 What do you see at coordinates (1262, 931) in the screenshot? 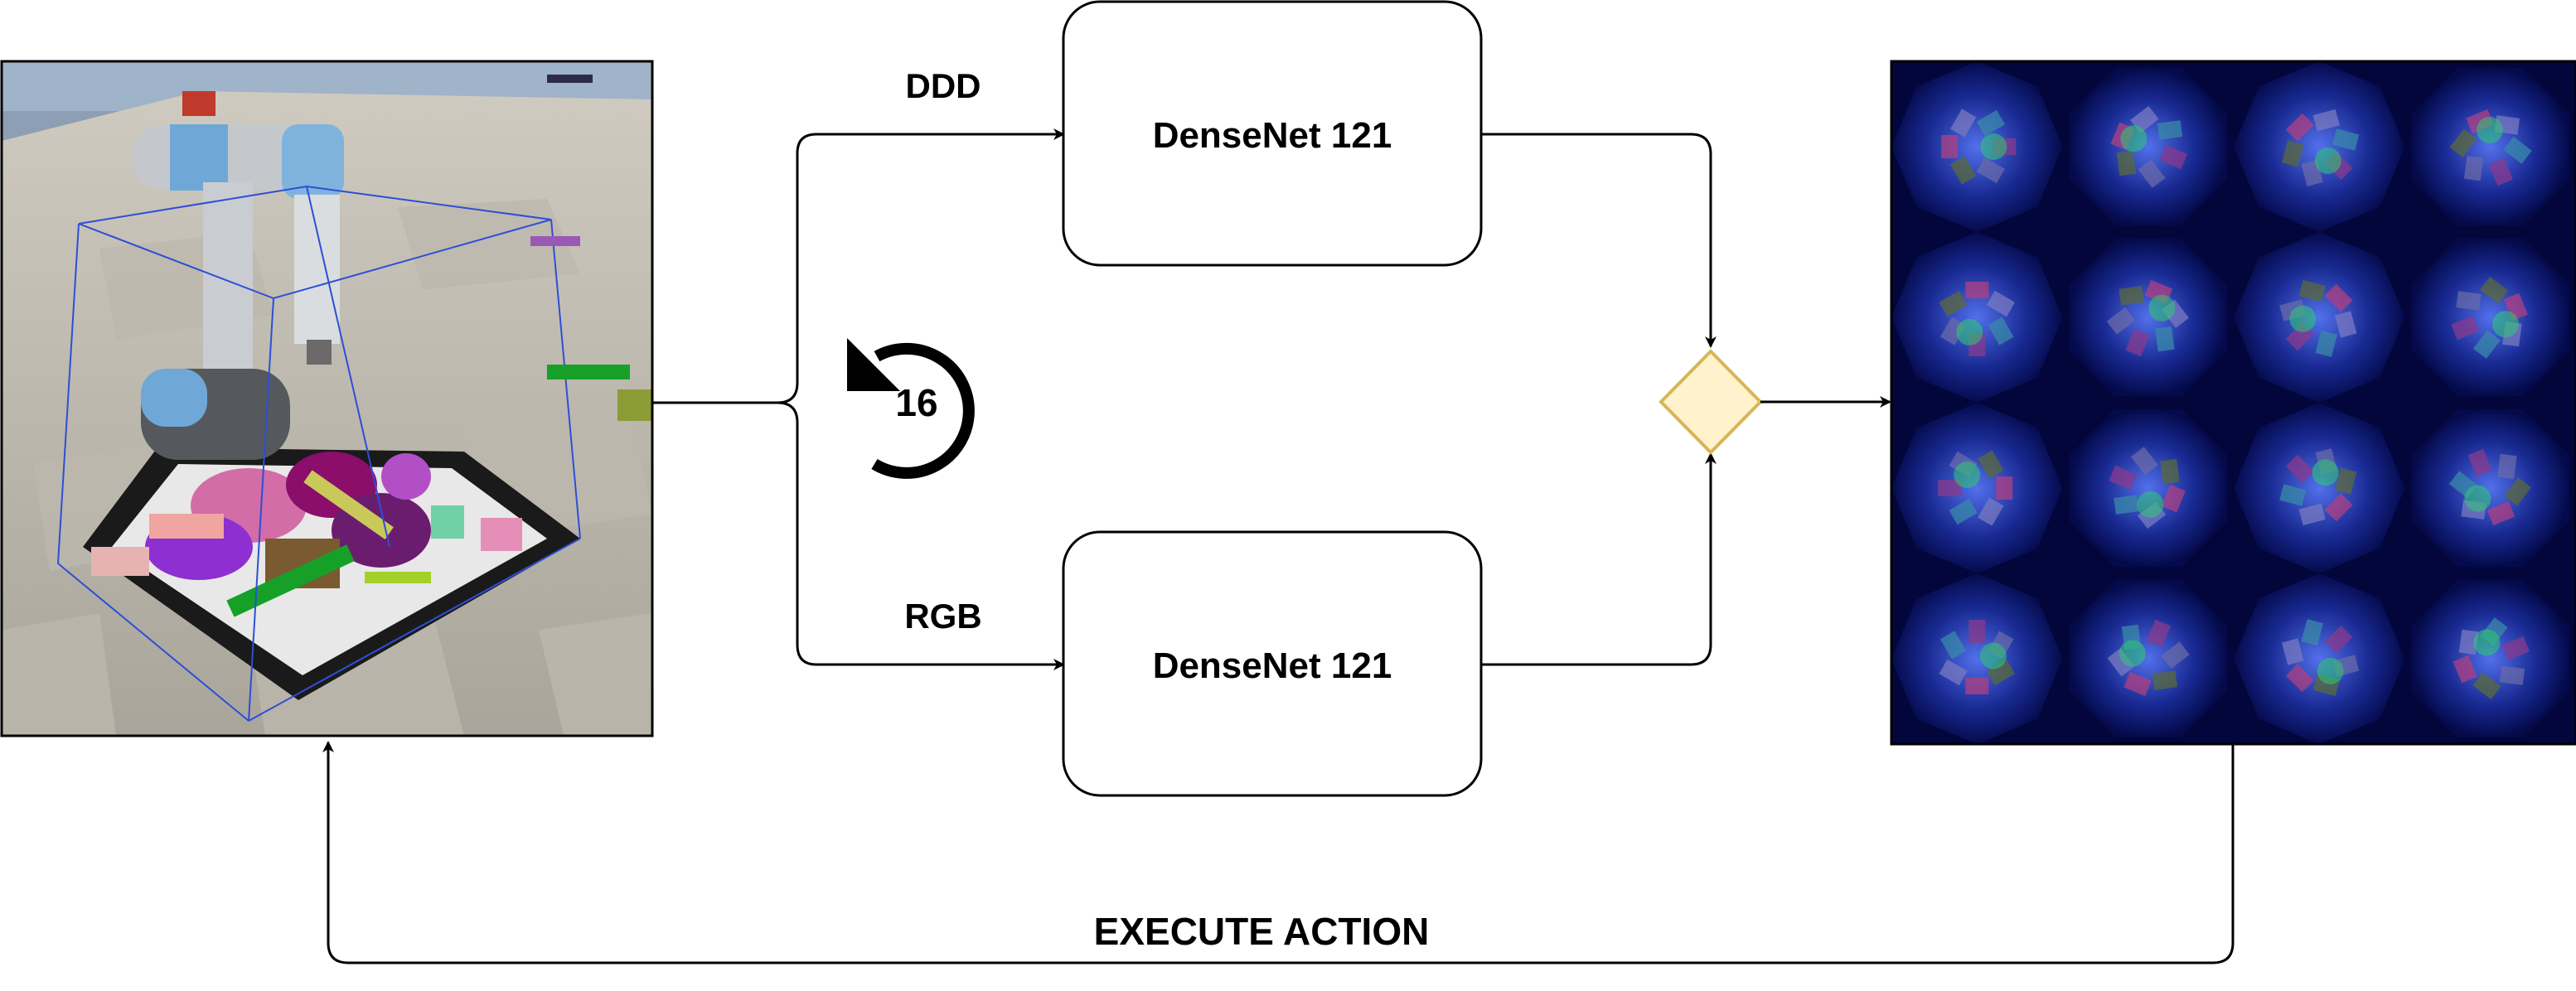
I see `execute-action-label: EXECUTE ACTION` at bounding box center [1262, 931].